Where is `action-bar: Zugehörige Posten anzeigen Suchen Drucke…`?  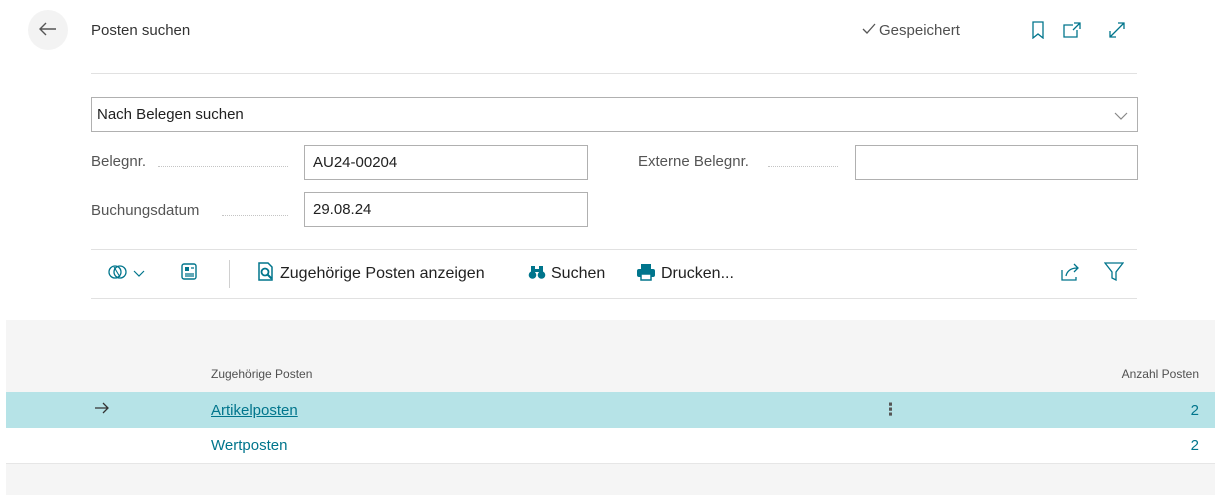 action-bar: Zugehörige Posten anzeigen Suchen Drucke… is located at coordinates (614, 274).